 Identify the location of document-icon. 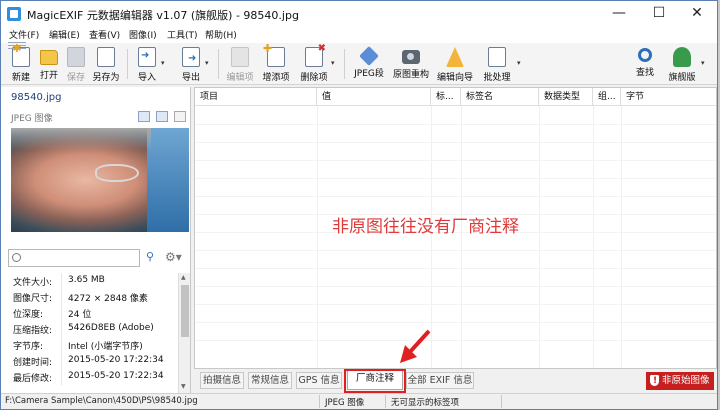
(180, 116).